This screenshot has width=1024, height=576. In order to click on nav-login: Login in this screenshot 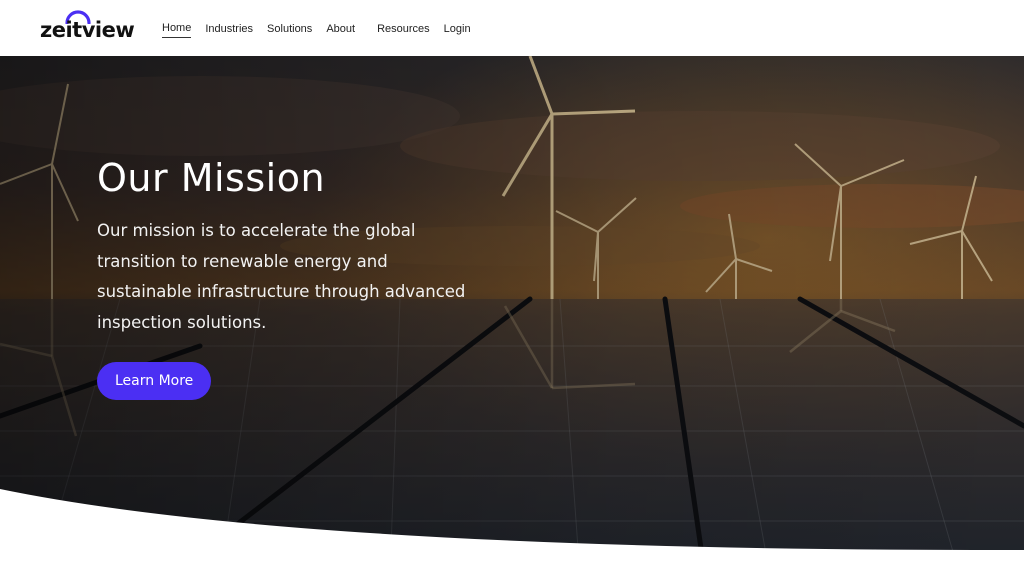, I will do `click(457, 29)`.